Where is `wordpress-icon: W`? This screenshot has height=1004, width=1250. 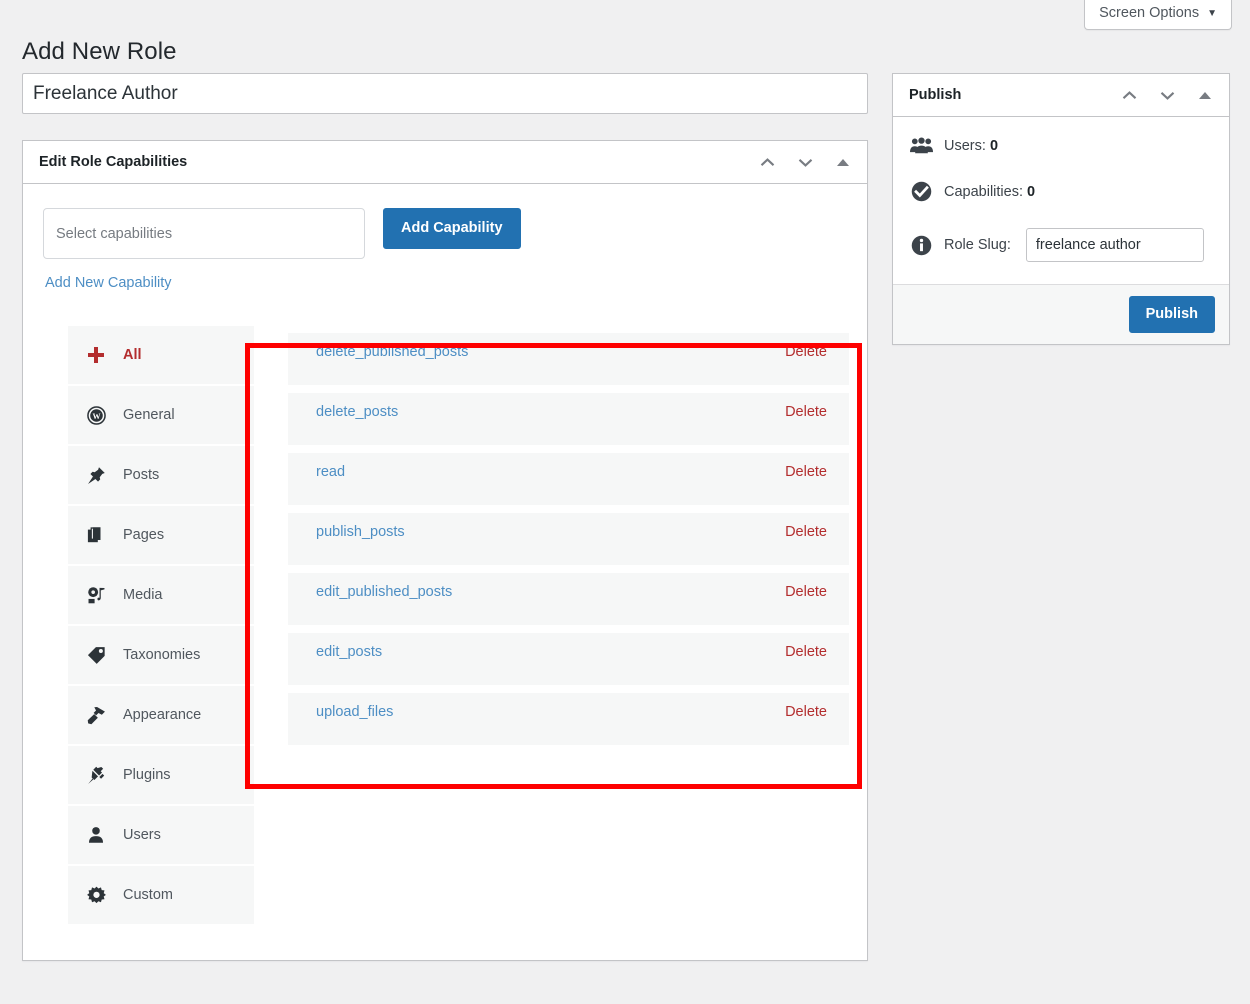 wordpress-icon: W is located at coordinates (96, 415).